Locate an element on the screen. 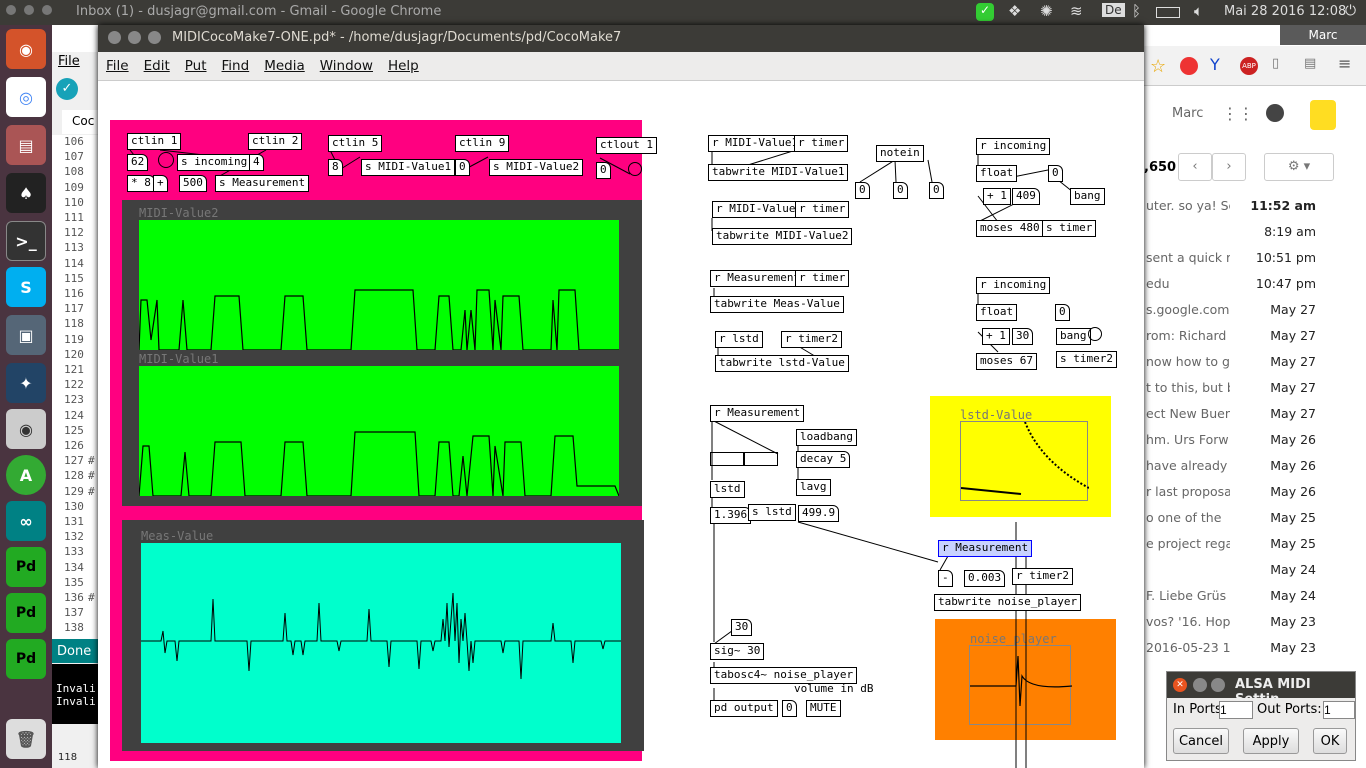 The width and height of the screenshot is (1366, 768). terminal-icon: >_ is located at coordinates (26, 241).